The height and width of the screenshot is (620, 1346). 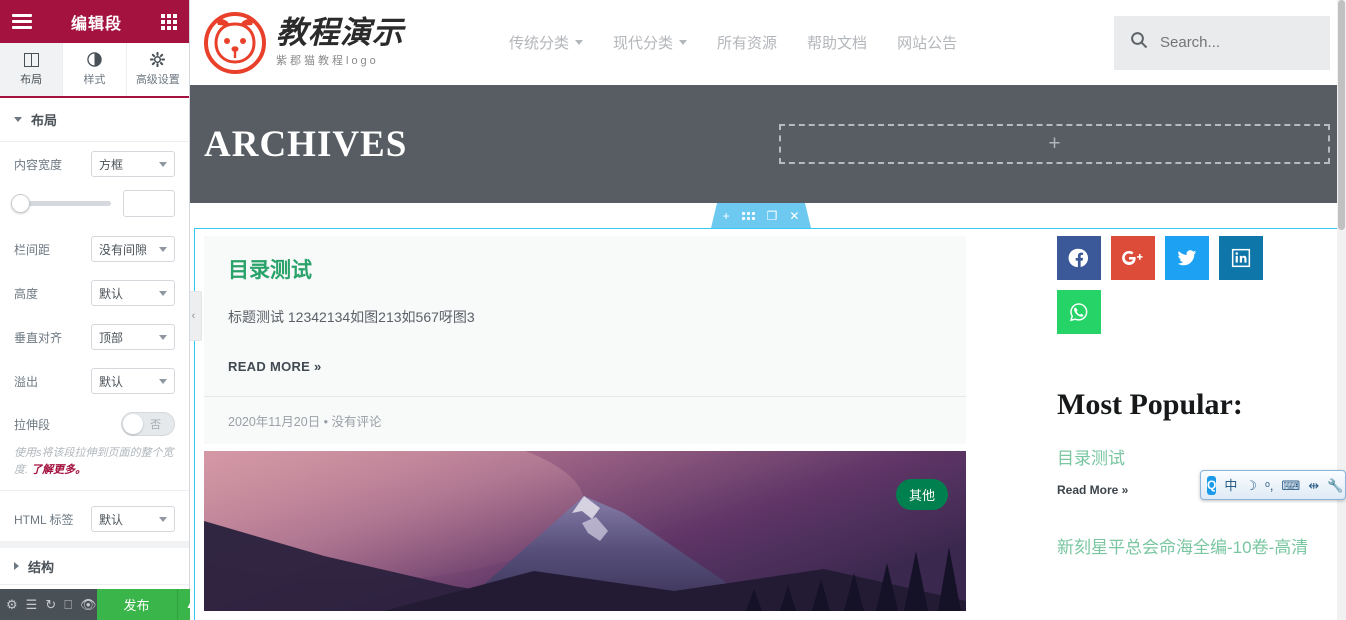 What do you see at coordinates (1199, 456) in the screenshot?
I see `sidebar-post-title-1: 目录测试` at bounding box center [1199, 456].